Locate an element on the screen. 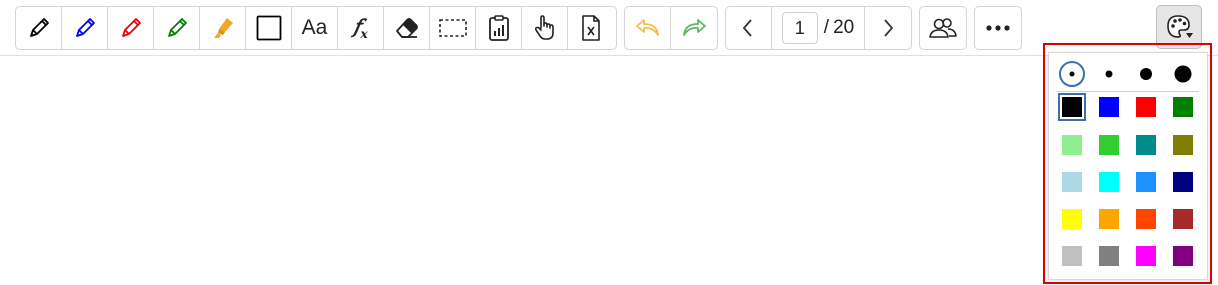 Image resolution: width=1218 pixels, height=285 pixels. hand-pointer-icon is located at coordinates (544, 27).